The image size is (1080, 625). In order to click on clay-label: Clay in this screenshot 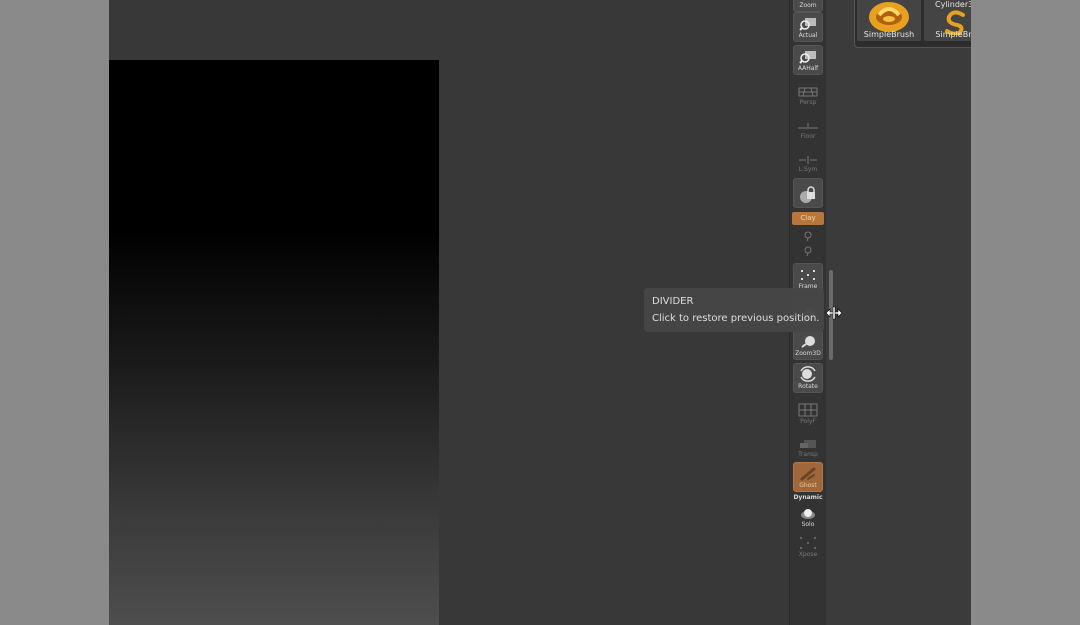, I will do `click(808, 218)`.